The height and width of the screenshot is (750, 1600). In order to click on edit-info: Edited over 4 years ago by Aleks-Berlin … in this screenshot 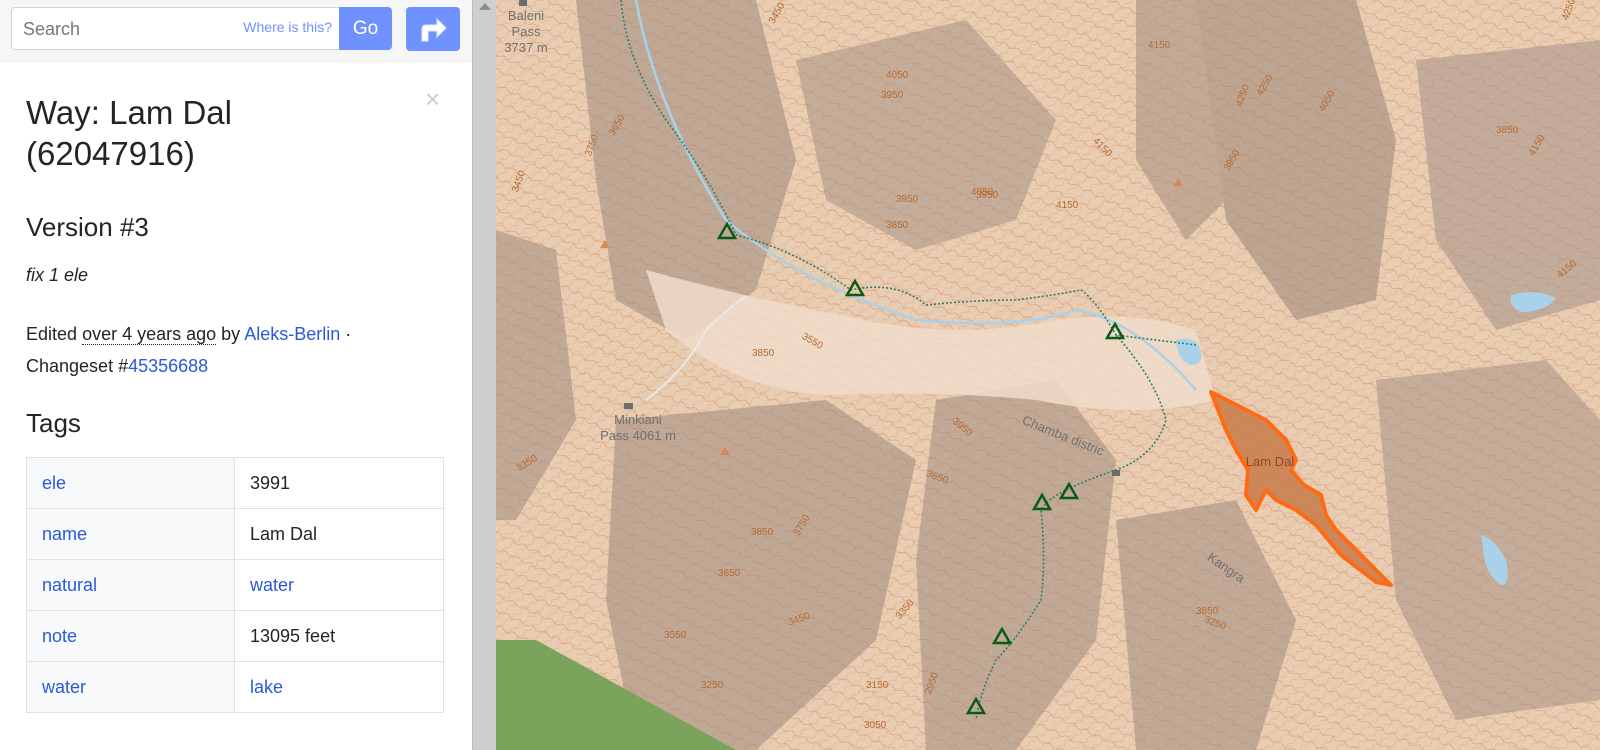, I will do `click(236, 350)`.